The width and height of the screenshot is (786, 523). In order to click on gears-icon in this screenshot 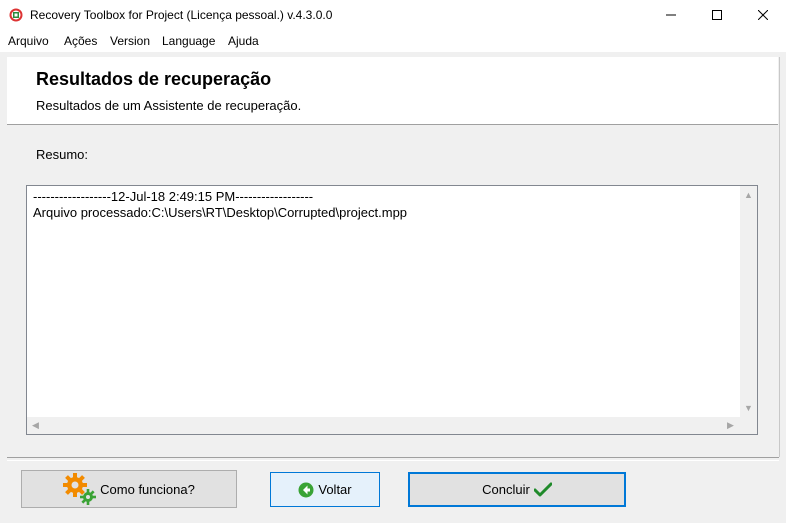, I will do `click(80, 489)`.